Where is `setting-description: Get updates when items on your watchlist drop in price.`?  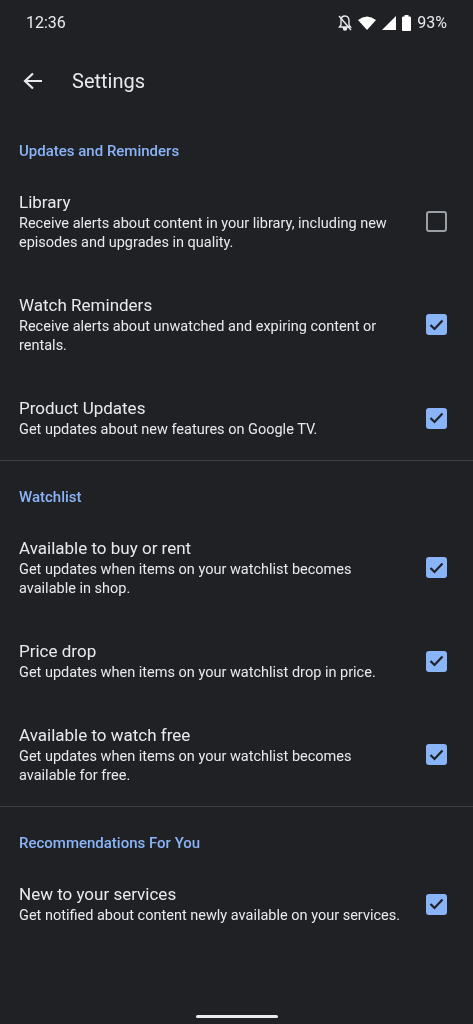
setting-description: Get updates when items on your watchlist drop in price. is located at coordinates (198, 672).